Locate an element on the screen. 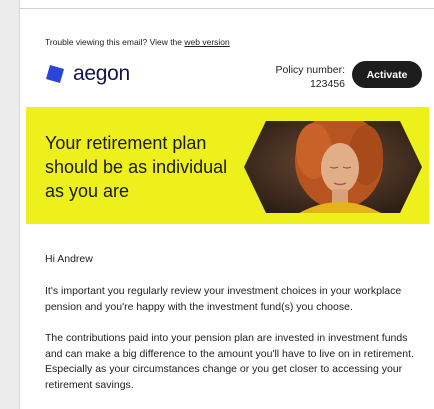 This screenshot has width=434, height=409. policy-info: Policy number: 123456 is located at coordinates (297, 77).